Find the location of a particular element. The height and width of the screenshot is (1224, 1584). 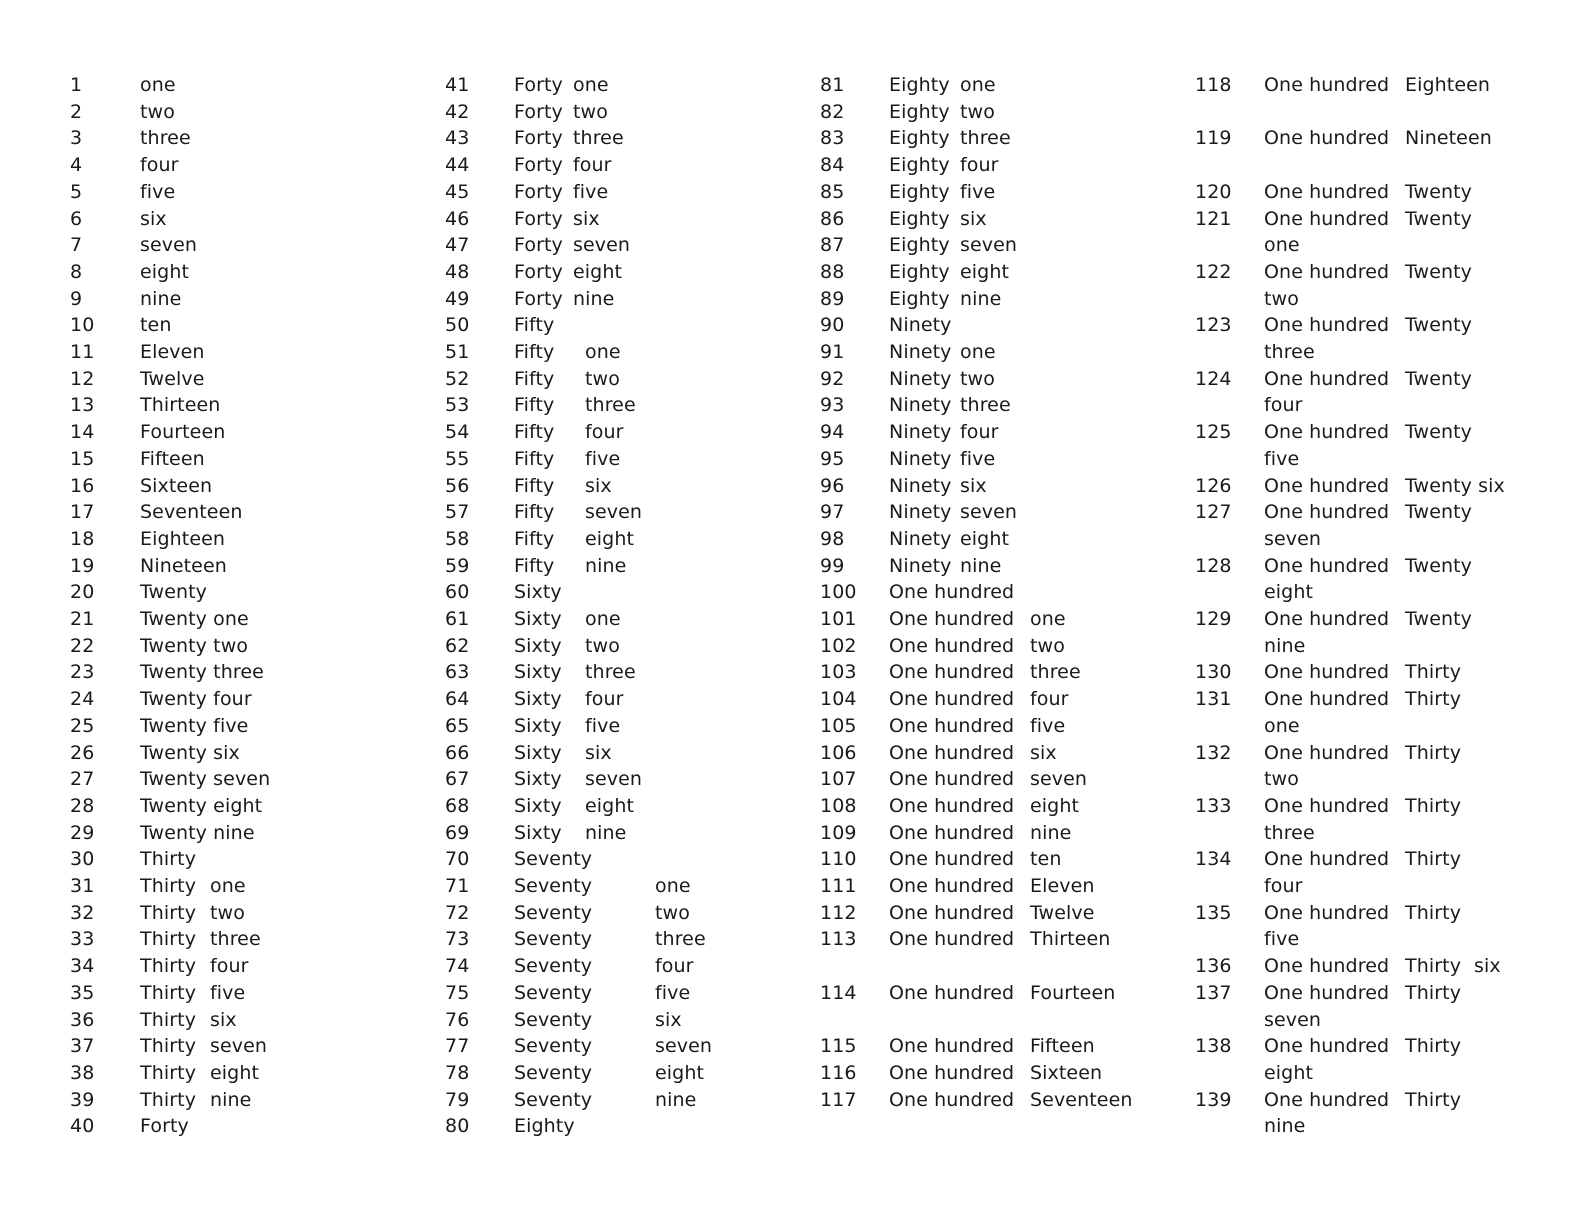

number-word: one is located at coordinates (603, 352).